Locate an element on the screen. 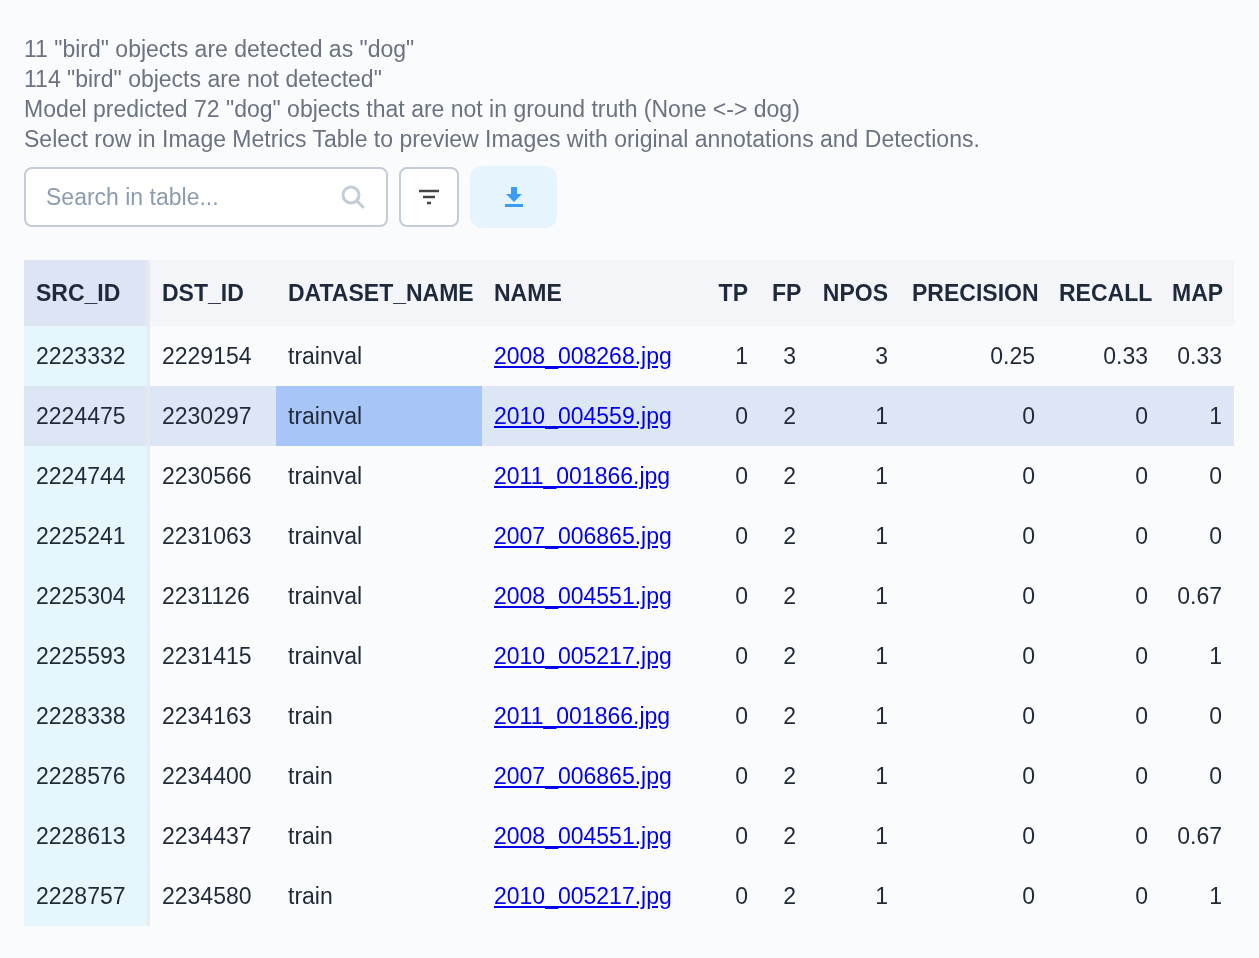 This screenshot has width=1259, height=958. table-cell: 2230566 is located at coordinates (207, 475).